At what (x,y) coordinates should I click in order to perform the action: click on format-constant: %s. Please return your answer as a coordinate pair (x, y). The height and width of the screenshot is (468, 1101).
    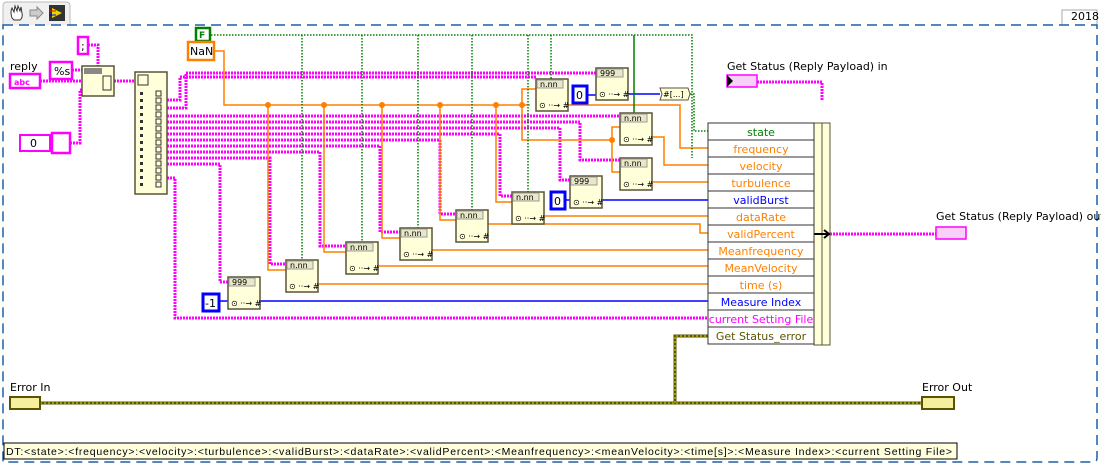
    Looking at the image, I should click on (61, 70).